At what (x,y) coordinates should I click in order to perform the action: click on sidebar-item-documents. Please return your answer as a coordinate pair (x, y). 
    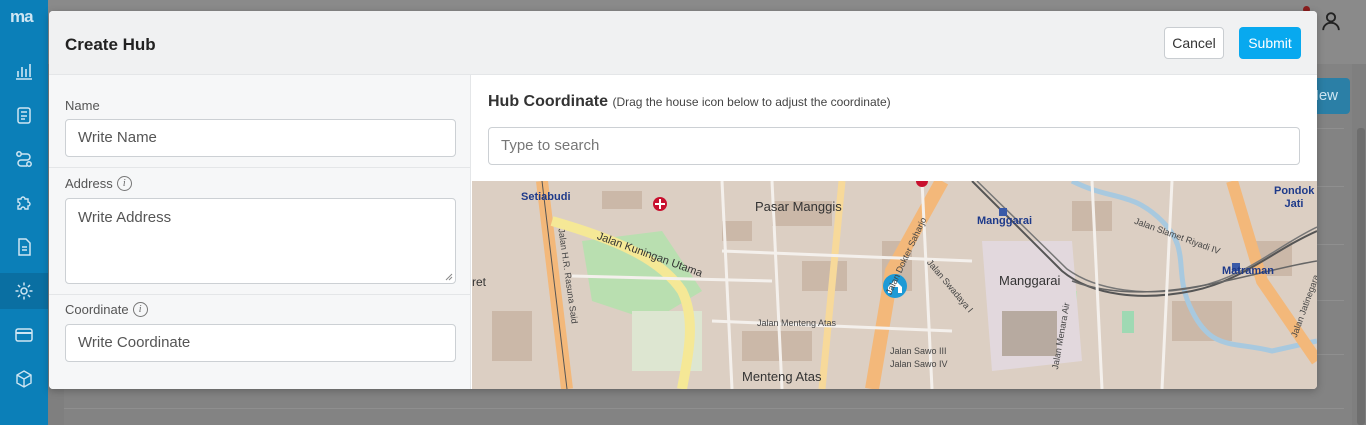
    Looking at the image, I should click on (24, 247).